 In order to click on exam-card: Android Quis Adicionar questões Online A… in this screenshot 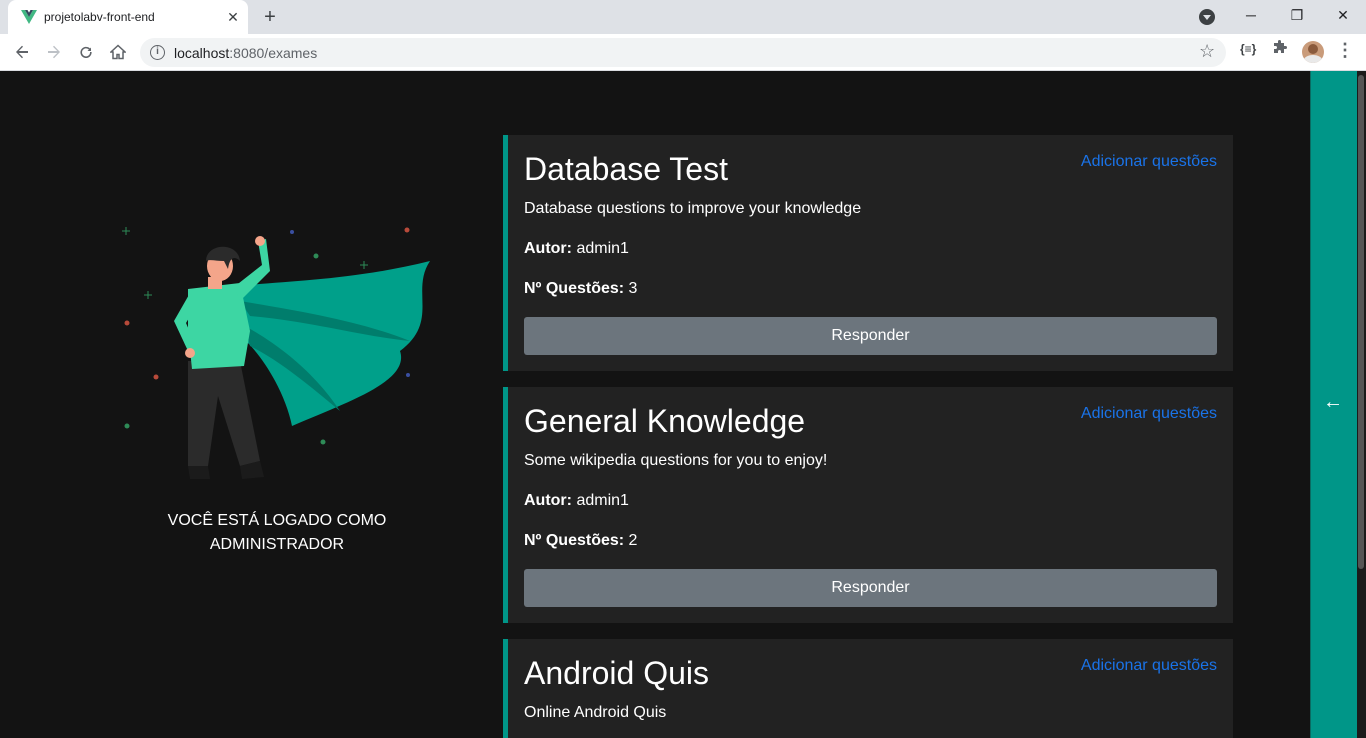, I will do `click(868, 688)`.